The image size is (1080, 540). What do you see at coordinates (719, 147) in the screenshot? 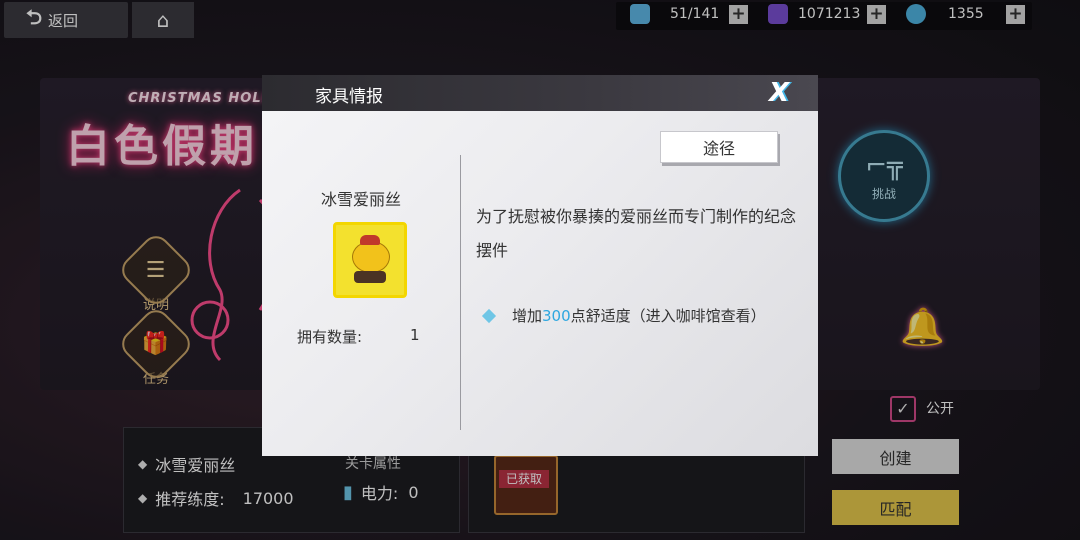
I see `route-button: 途径` at bounding box center [719, 147].